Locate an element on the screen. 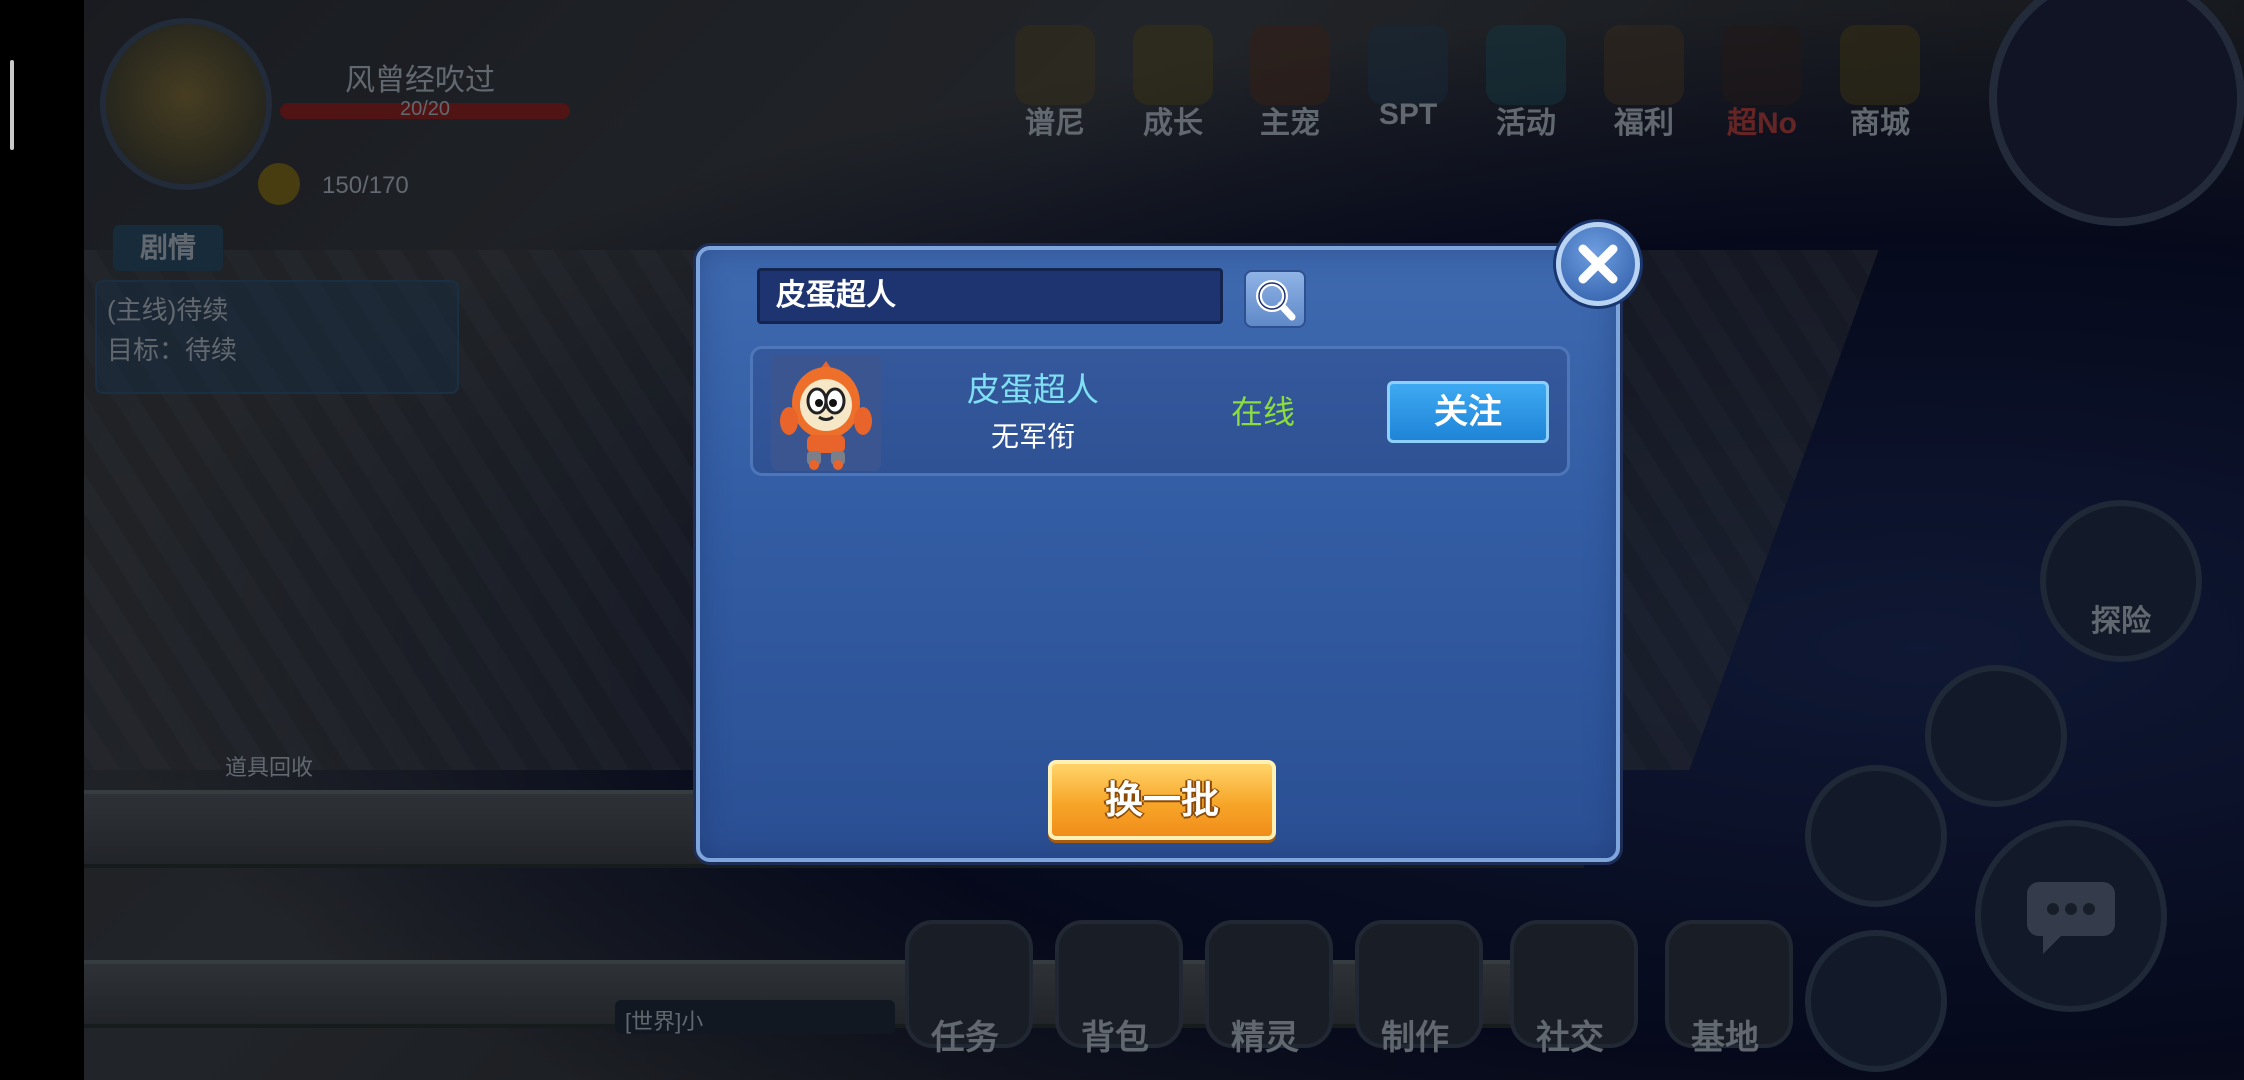  superhero-avatar-icon is located at coordinates (826, 413).